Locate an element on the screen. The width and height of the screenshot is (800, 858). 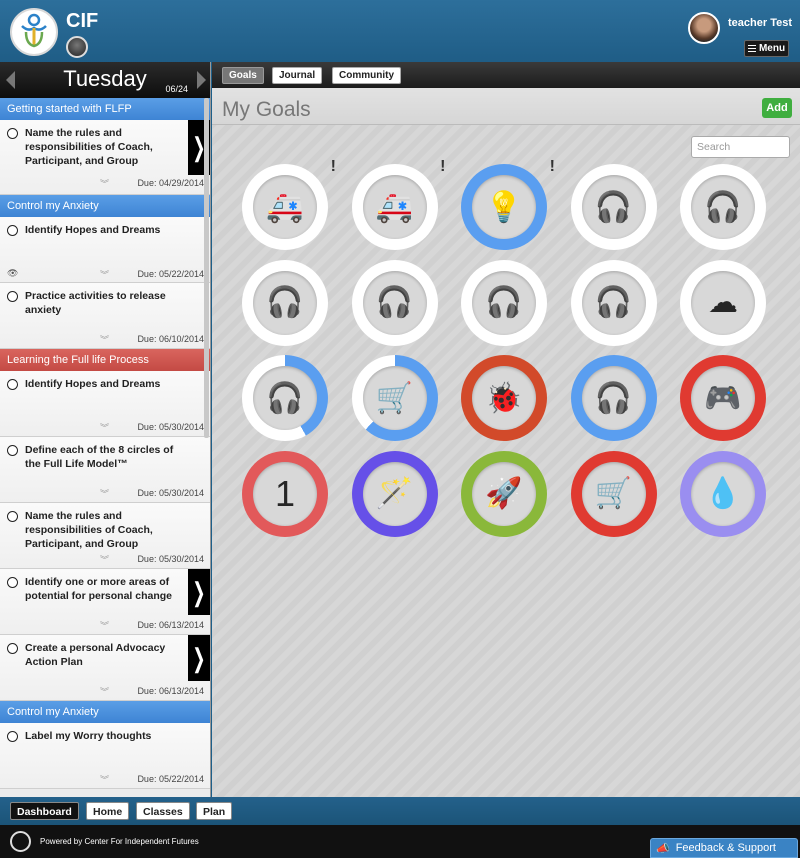
user-name: teacher Test is located at coordinates (760, 23).